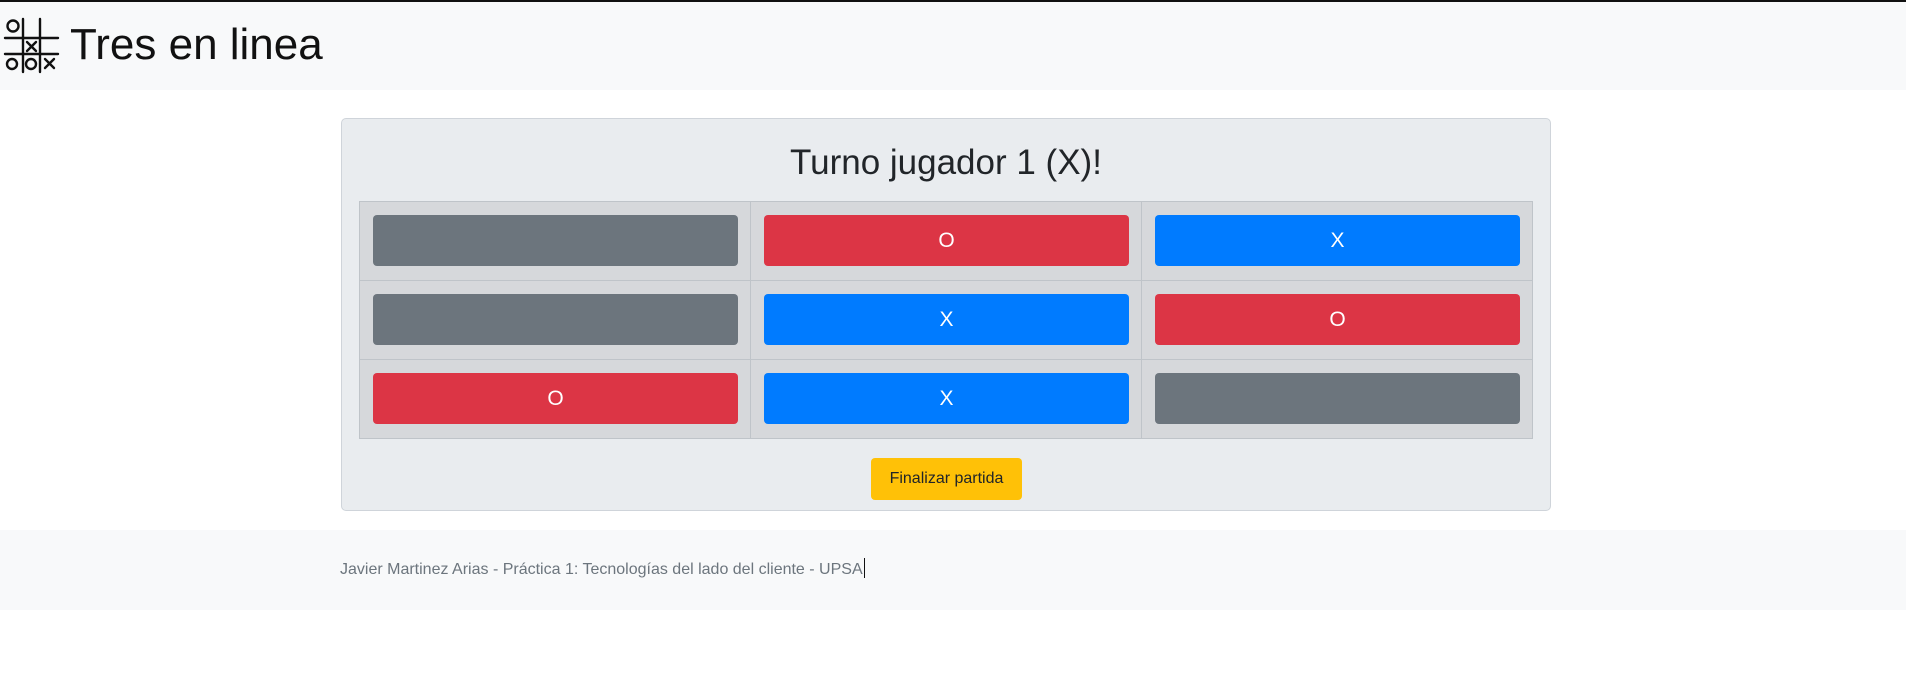 Image resolution: width=1906 pixels, height=698 pixels. I want to click on cell-button-3-1: O, so click(555, 398).